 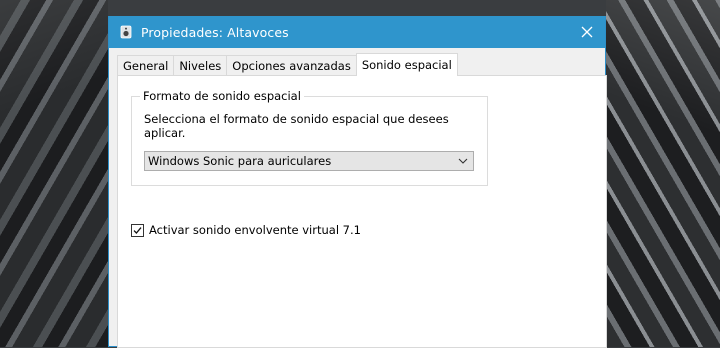 I want to click on close-button, so click(x=587, y=32).